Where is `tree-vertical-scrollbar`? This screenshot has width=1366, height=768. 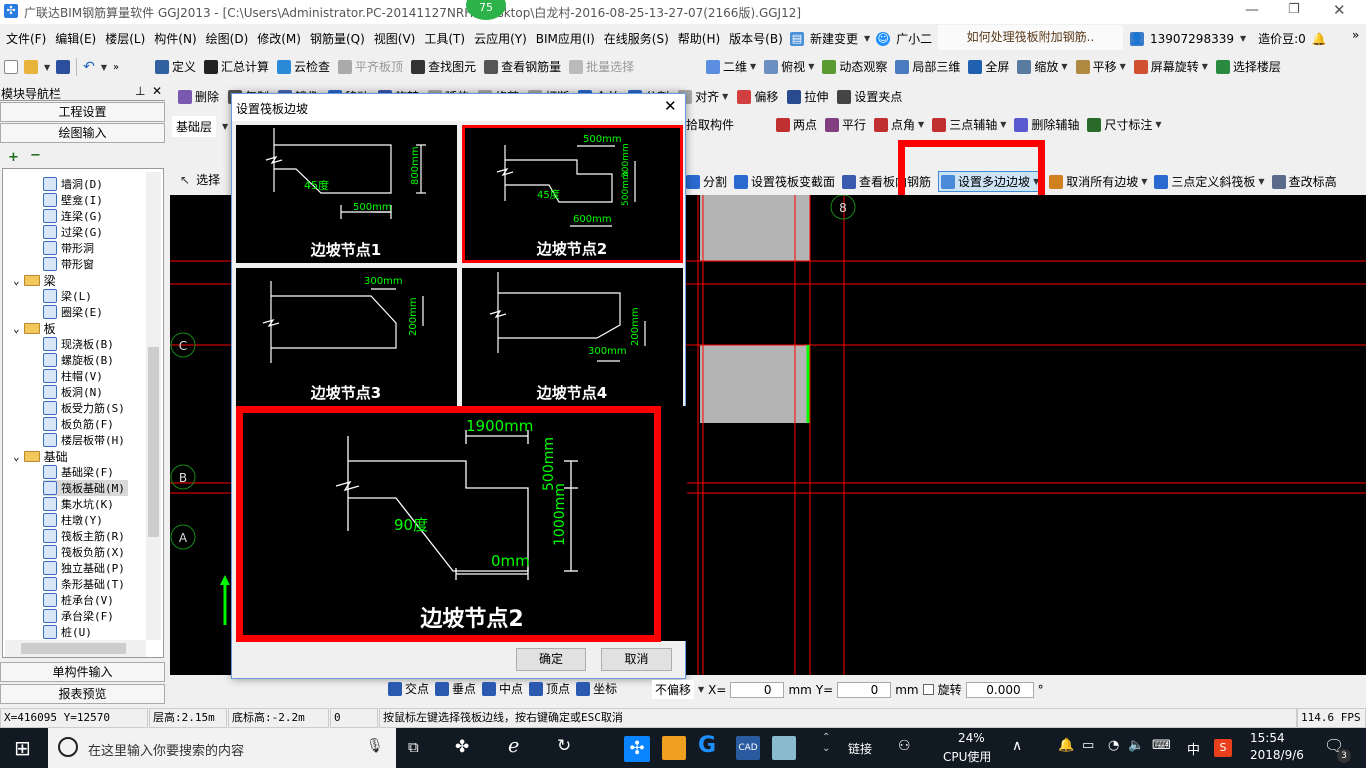
tree-vertical-scrollbar is located at coordinates (153, 406).